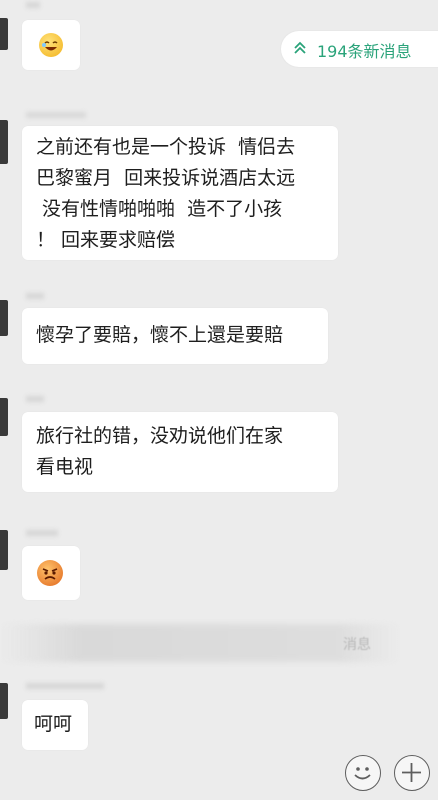 Image resolution: width=438 pixels, height=800 pixels. I want to click on plus-icon, so click(411, 772).